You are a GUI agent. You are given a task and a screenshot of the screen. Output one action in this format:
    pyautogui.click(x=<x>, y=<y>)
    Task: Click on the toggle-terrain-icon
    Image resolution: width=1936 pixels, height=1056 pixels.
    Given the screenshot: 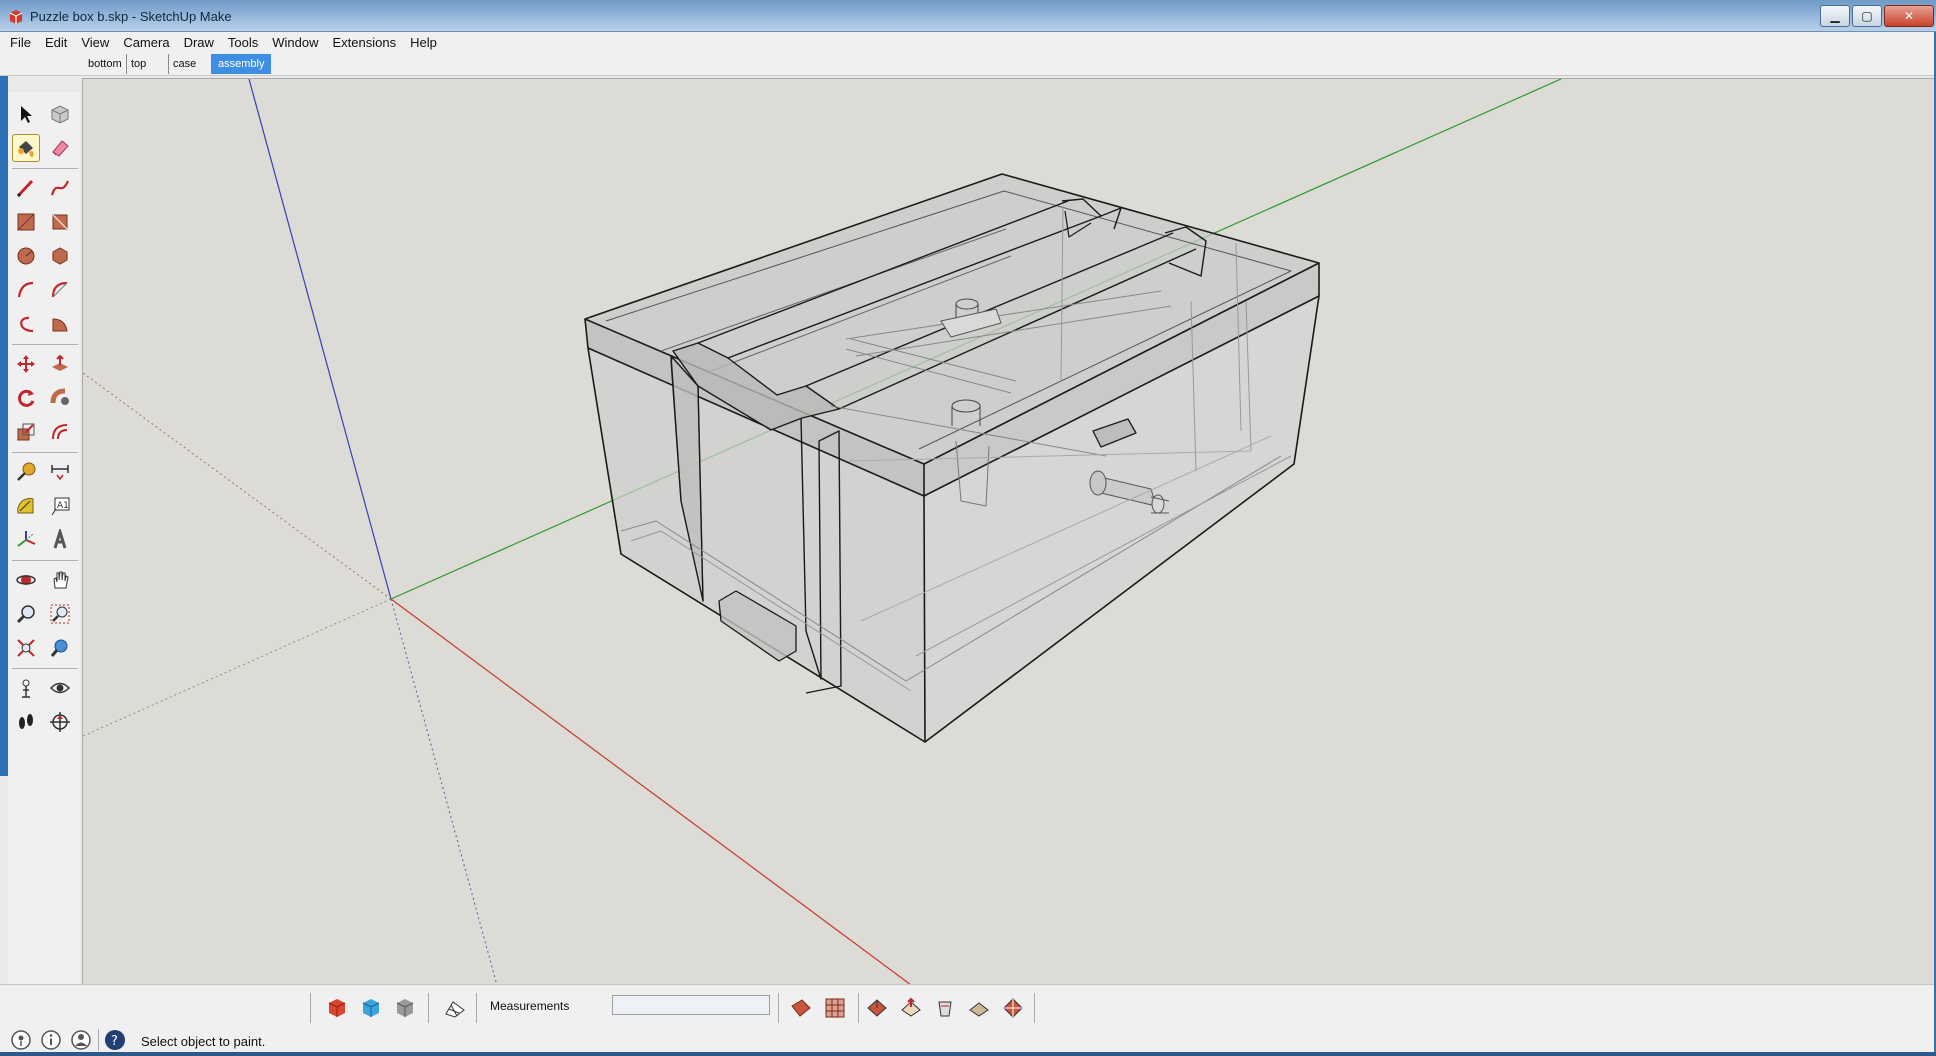 What is the action you would take?
    pyautogui.click(x=835, y=1008)
    